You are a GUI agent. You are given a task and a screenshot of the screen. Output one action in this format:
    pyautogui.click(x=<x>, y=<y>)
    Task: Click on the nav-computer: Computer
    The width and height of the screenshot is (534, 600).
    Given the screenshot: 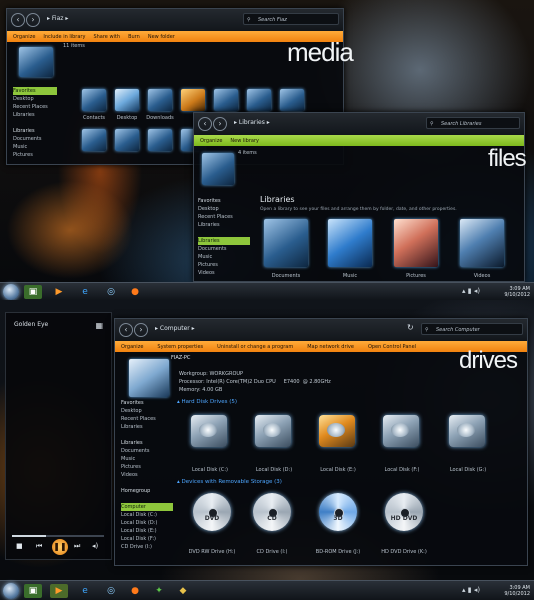 What is the action you would take?
    pyautogui.click(x=147, y=507)
    